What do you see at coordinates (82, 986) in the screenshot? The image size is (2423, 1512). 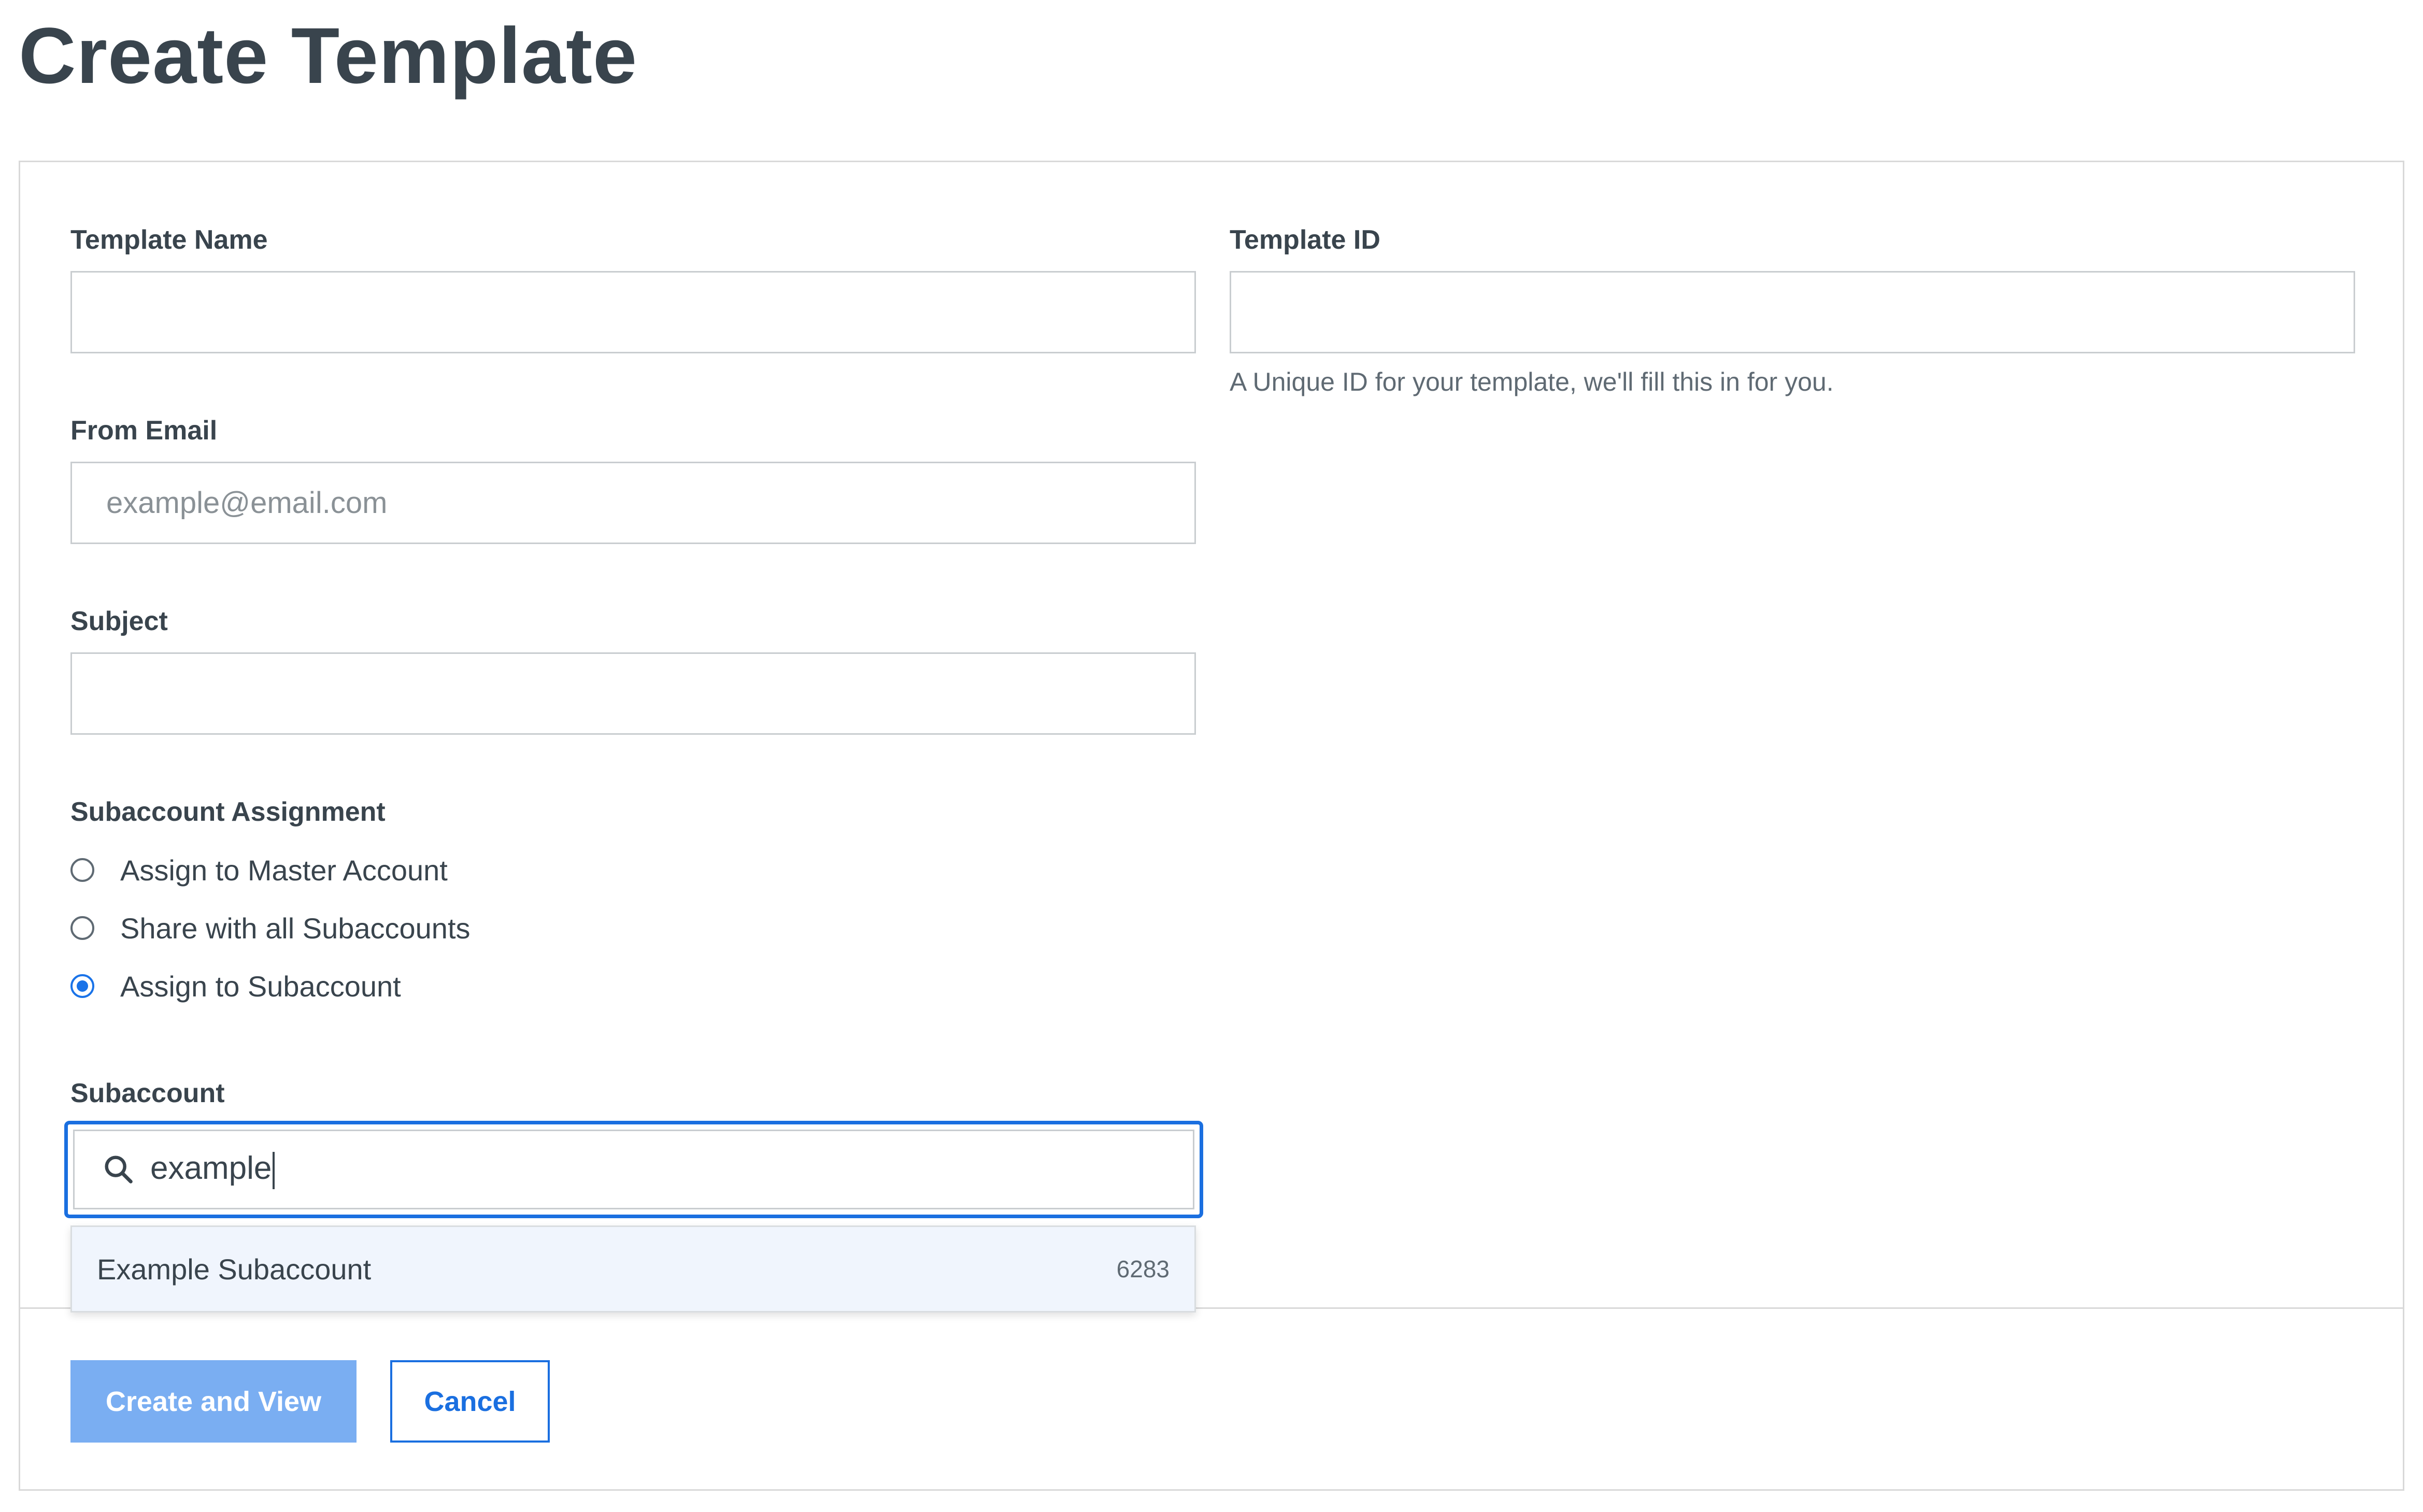 I see `radio-button-subaccount` at bounding box center [82, 986].